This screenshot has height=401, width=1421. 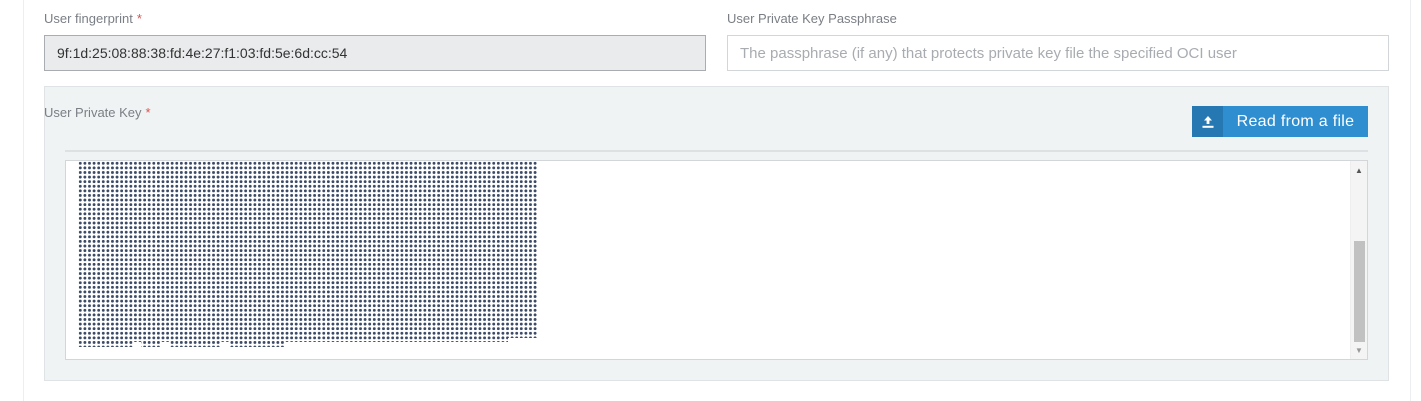 What do you see at coordinates (716, 151) in the screenshot?
I see `panel-separator` at bounding box center [716, 151].